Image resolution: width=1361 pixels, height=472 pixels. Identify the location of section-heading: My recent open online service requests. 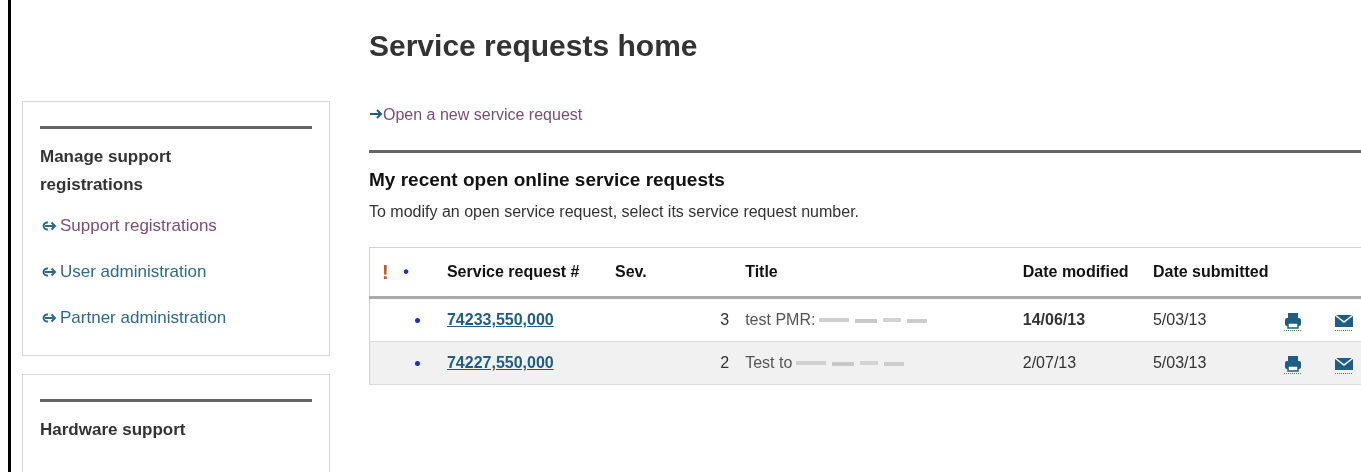
(547, 180).